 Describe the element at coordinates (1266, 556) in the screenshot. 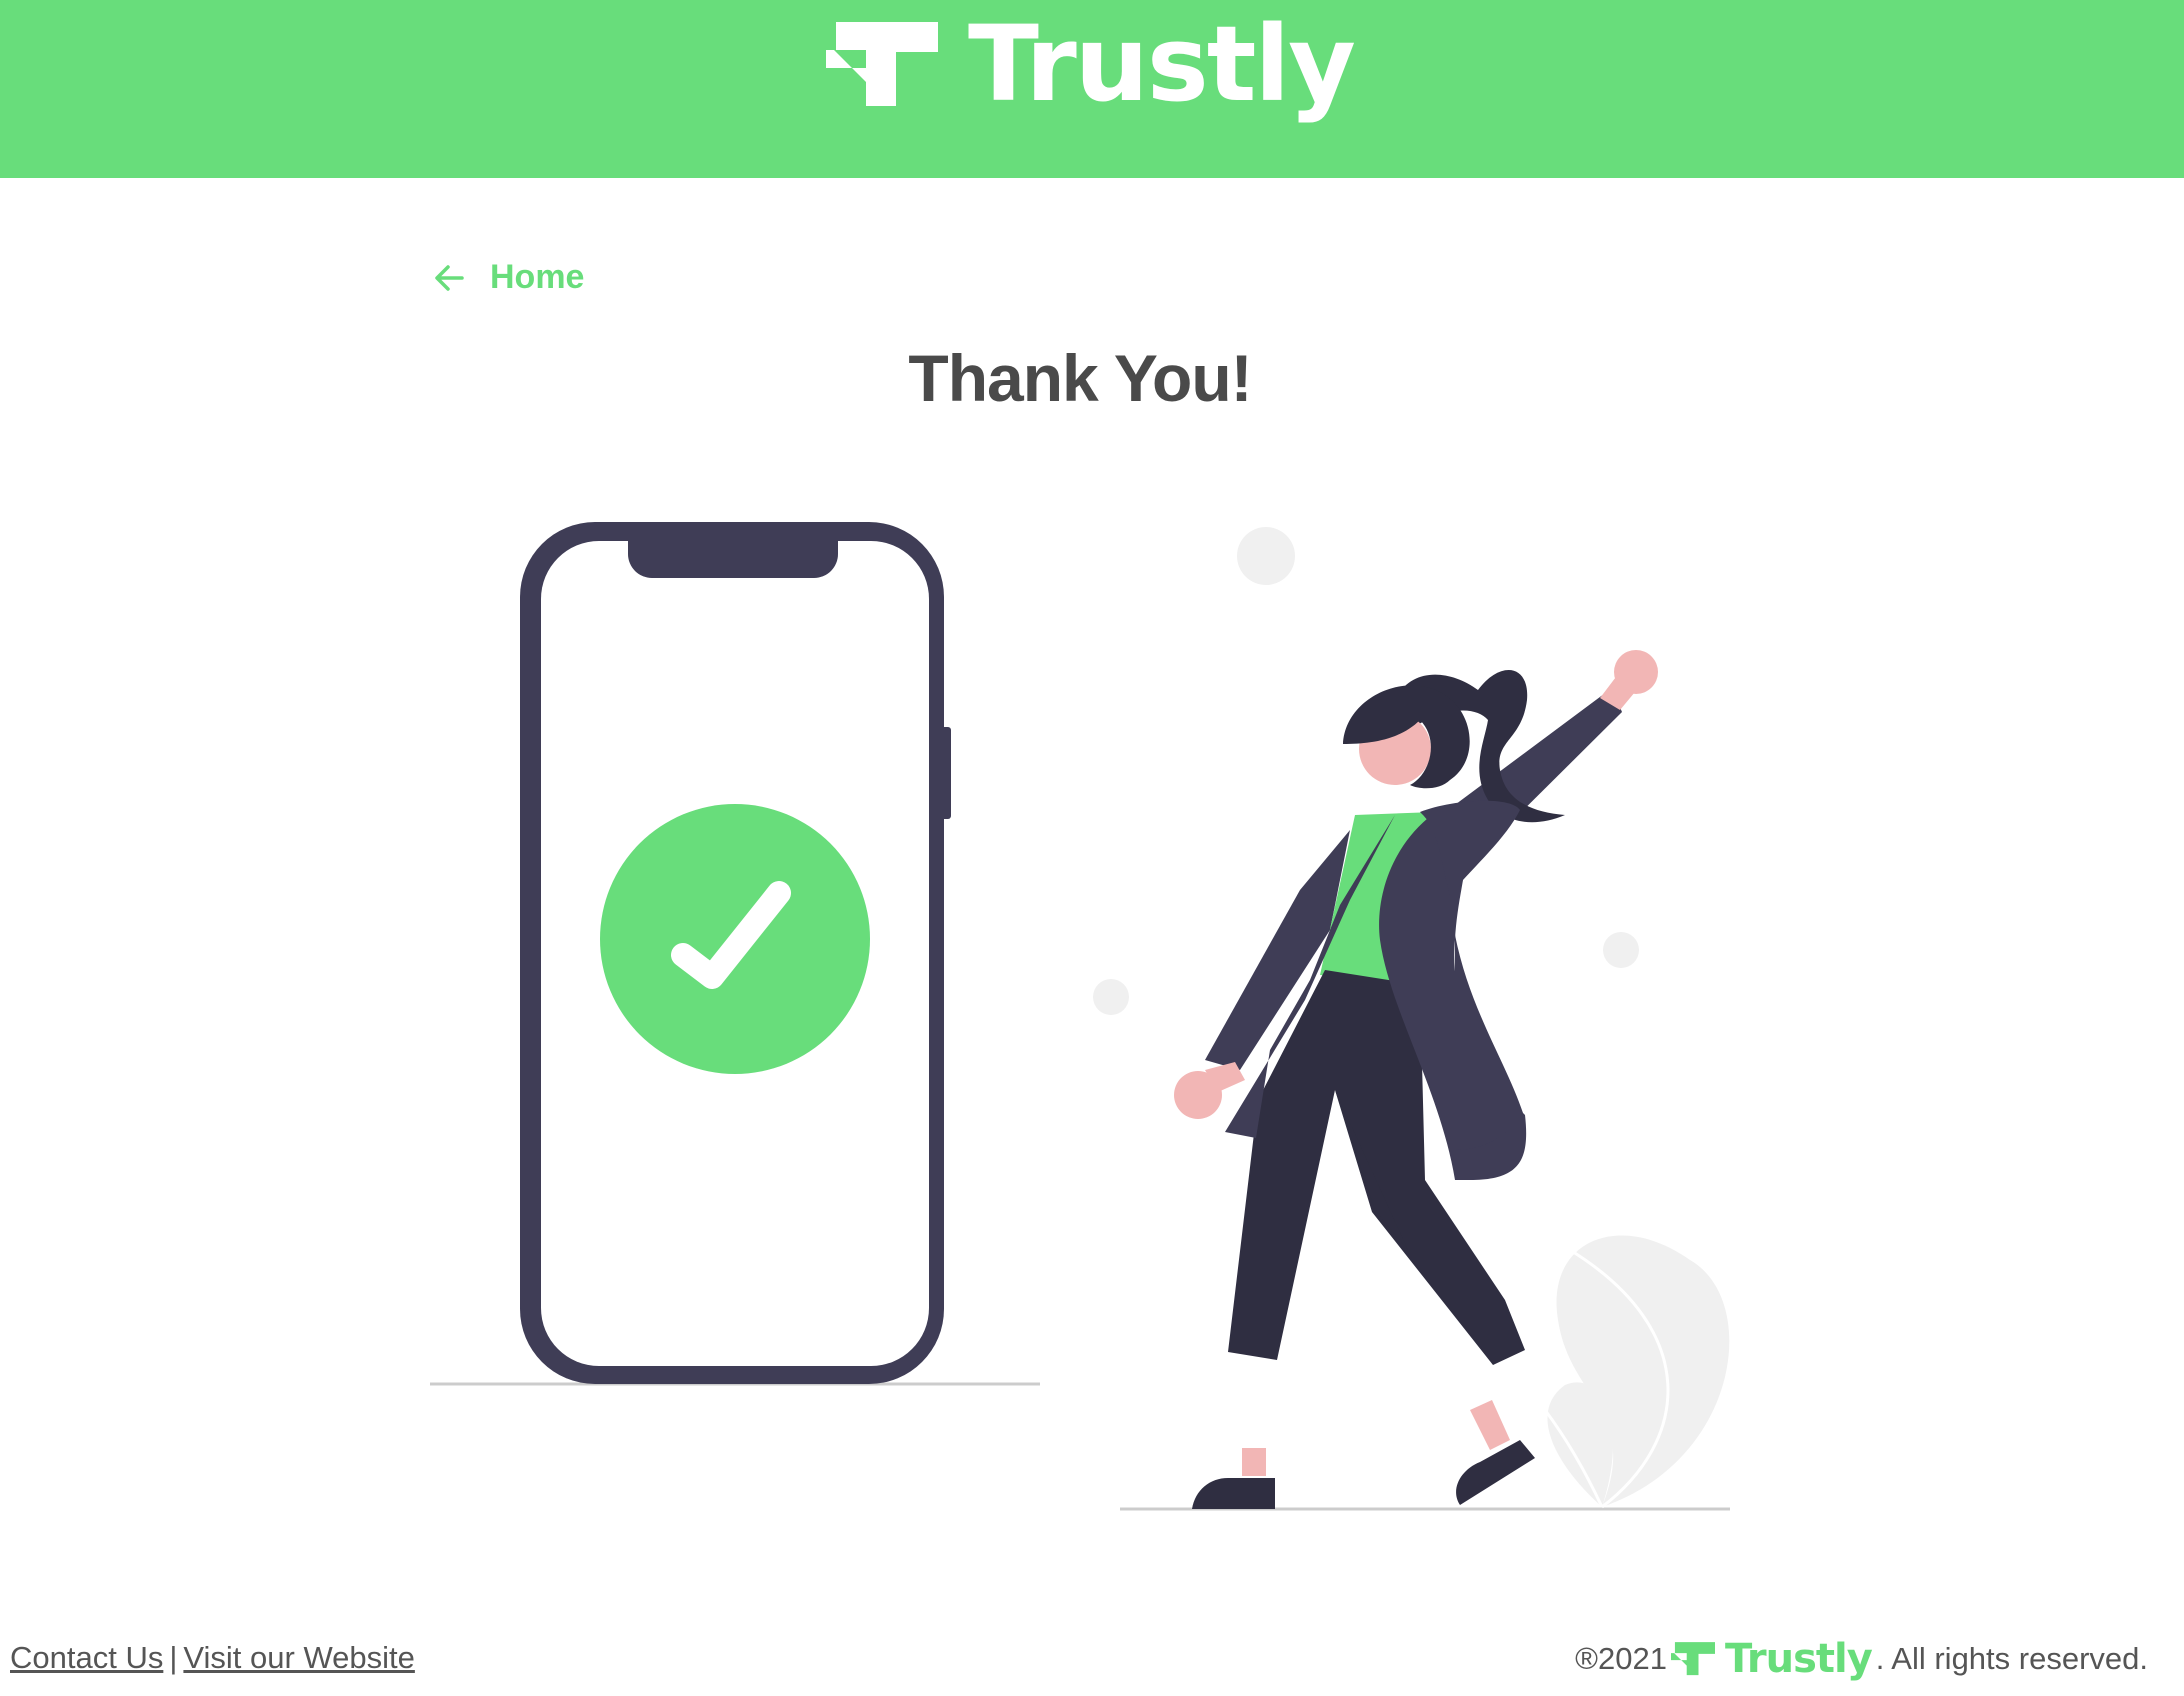

I see `decor-circle-top` at that location.